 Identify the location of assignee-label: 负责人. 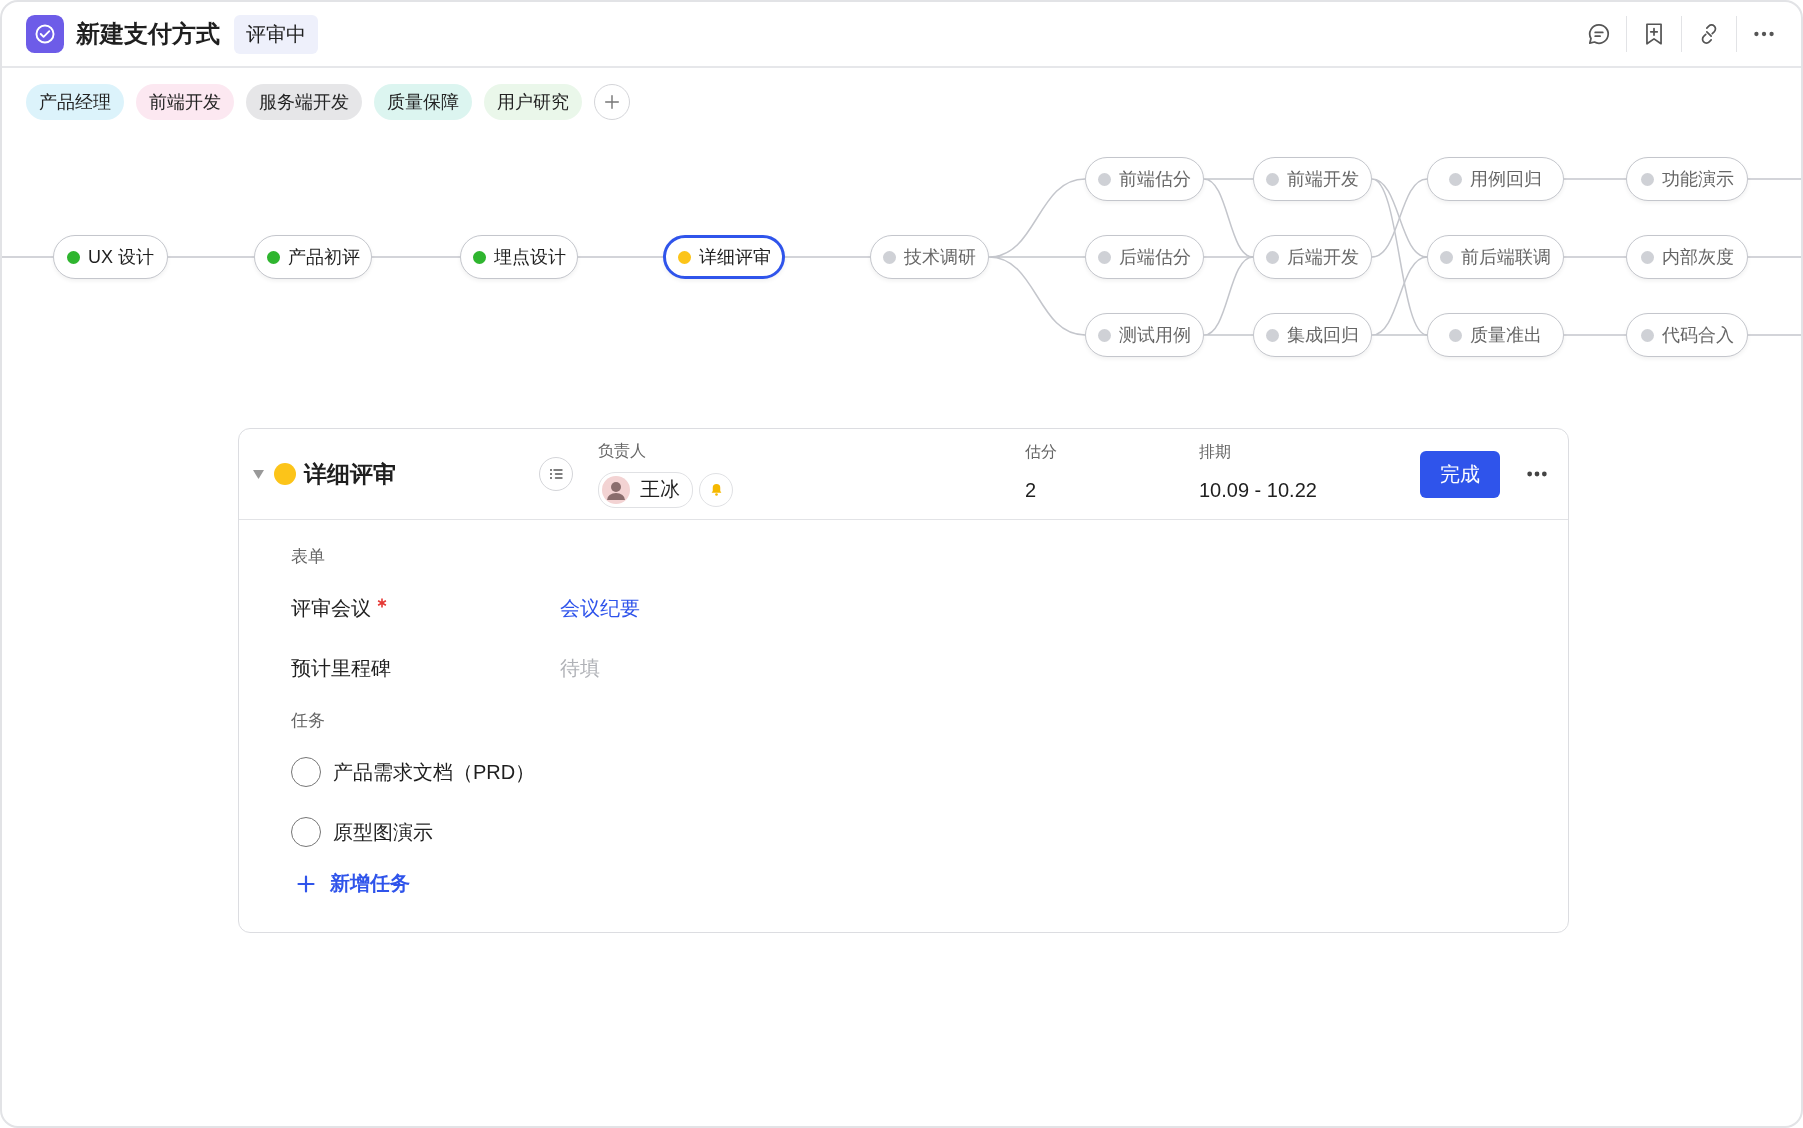
(622, 450).